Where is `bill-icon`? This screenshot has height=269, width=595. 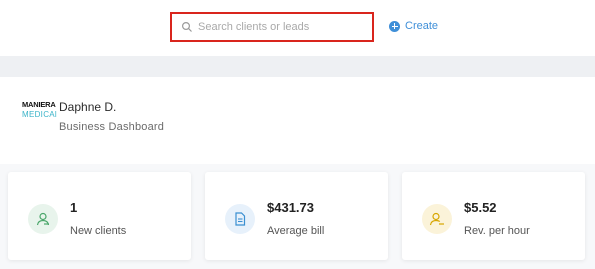 bill-icon is located at coordinates (240, 219).